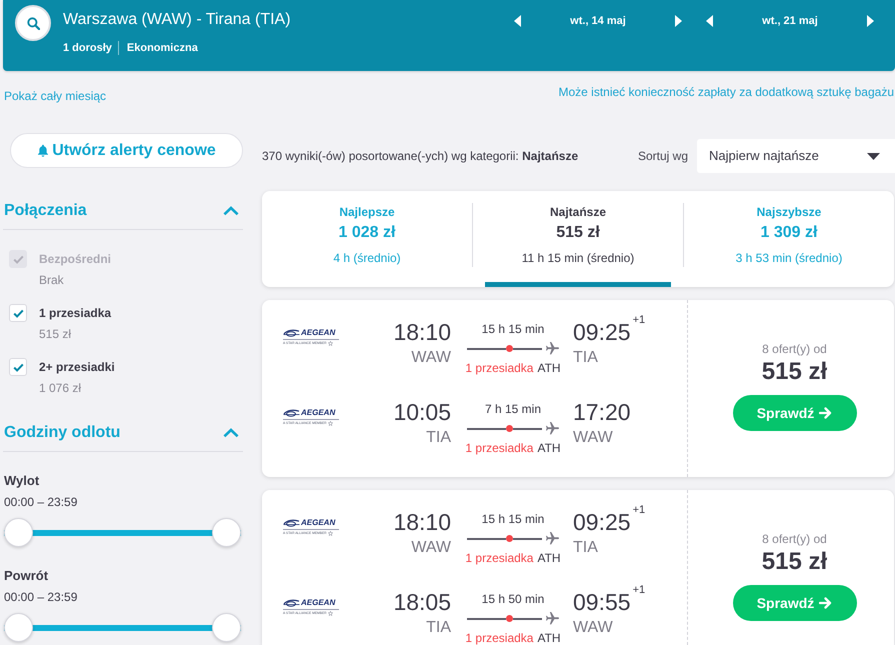 The width and height of the screenshot is (895, 645). I want to click on arrival-time: 09:55, so click(602, 602).